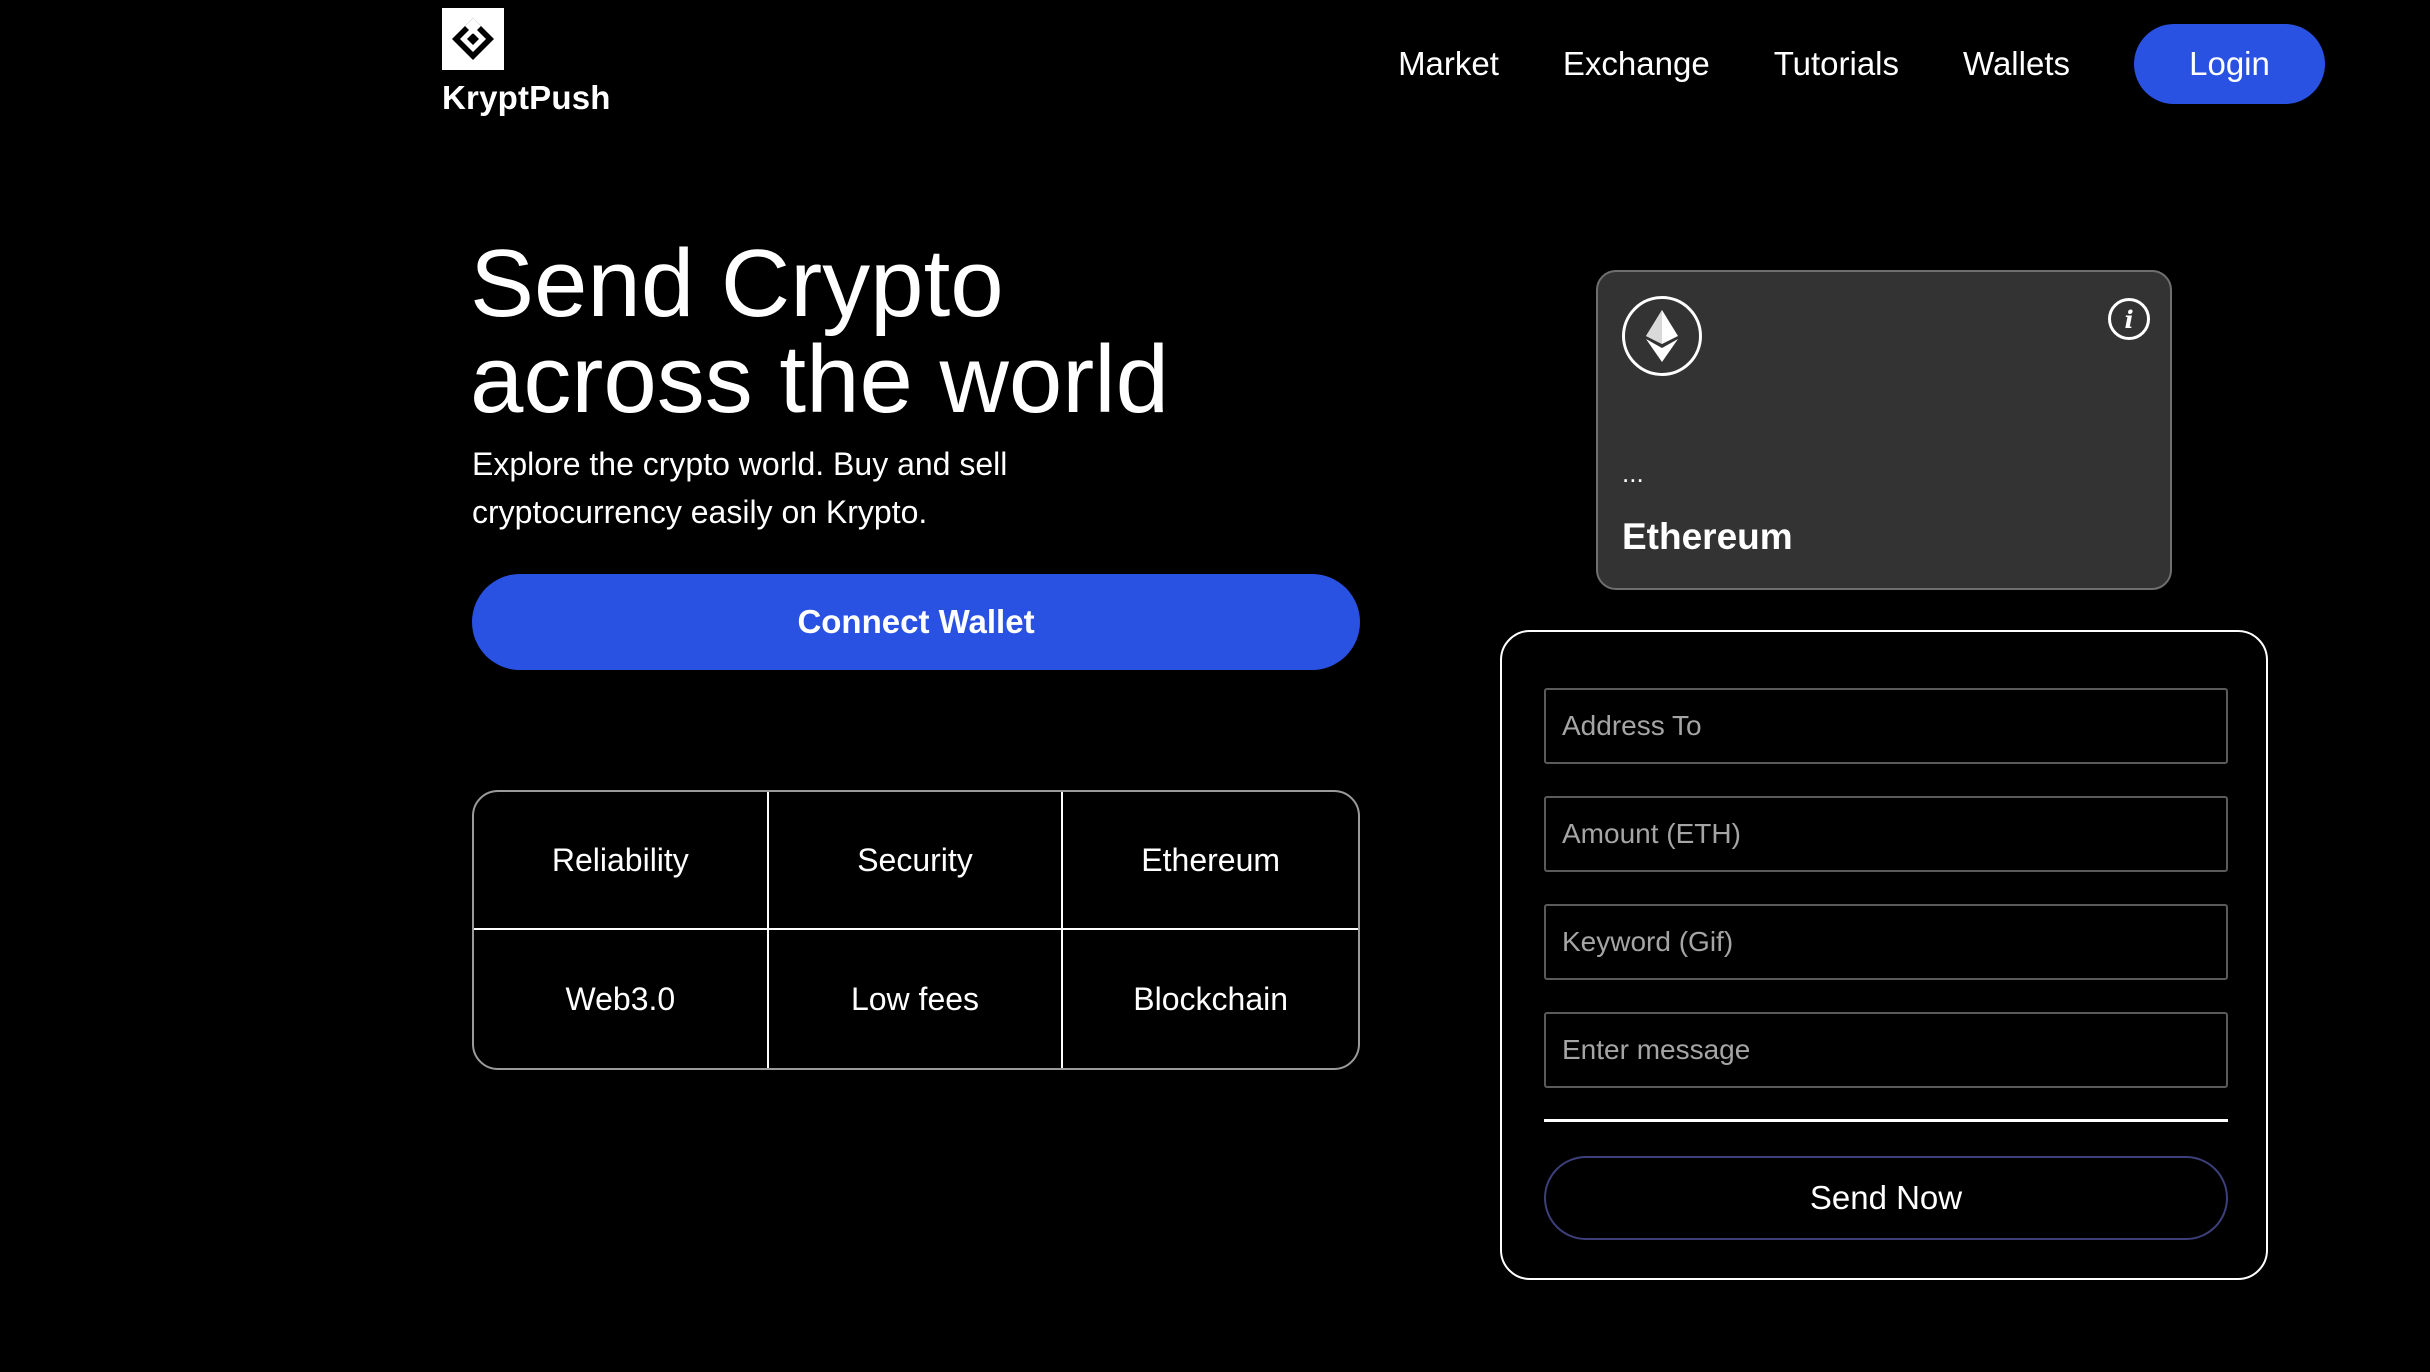 The image size is (2430, 1372). Describe the element at coordinates (621, 999) in the screenshot. I see `feature-web3: Web3.0` at that location.